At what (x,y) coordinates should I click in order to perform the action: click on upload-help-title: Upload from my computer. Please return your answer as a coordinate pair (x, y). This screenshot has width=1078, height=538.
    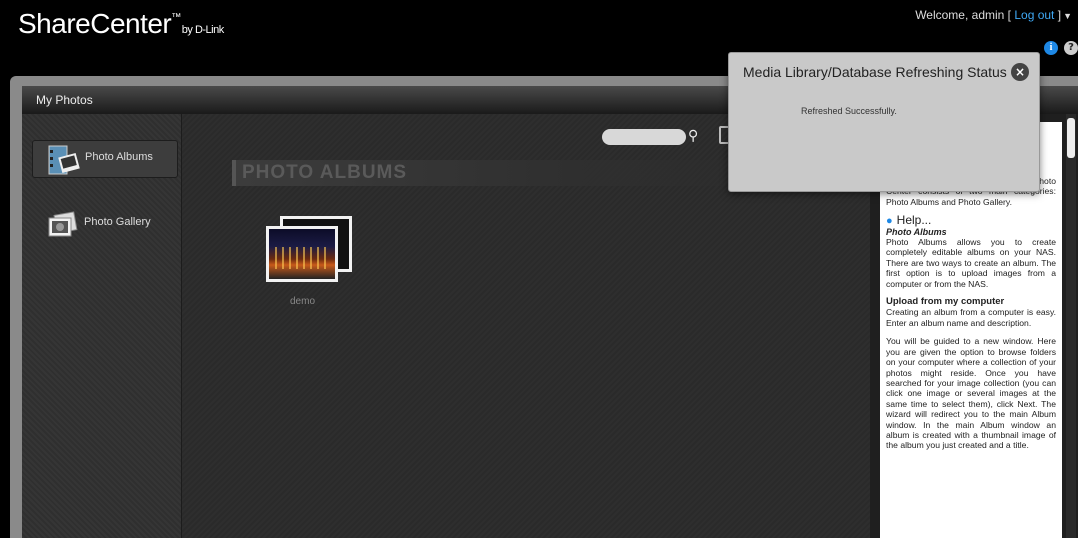
    Looking at the image, I should click on (945, 302).